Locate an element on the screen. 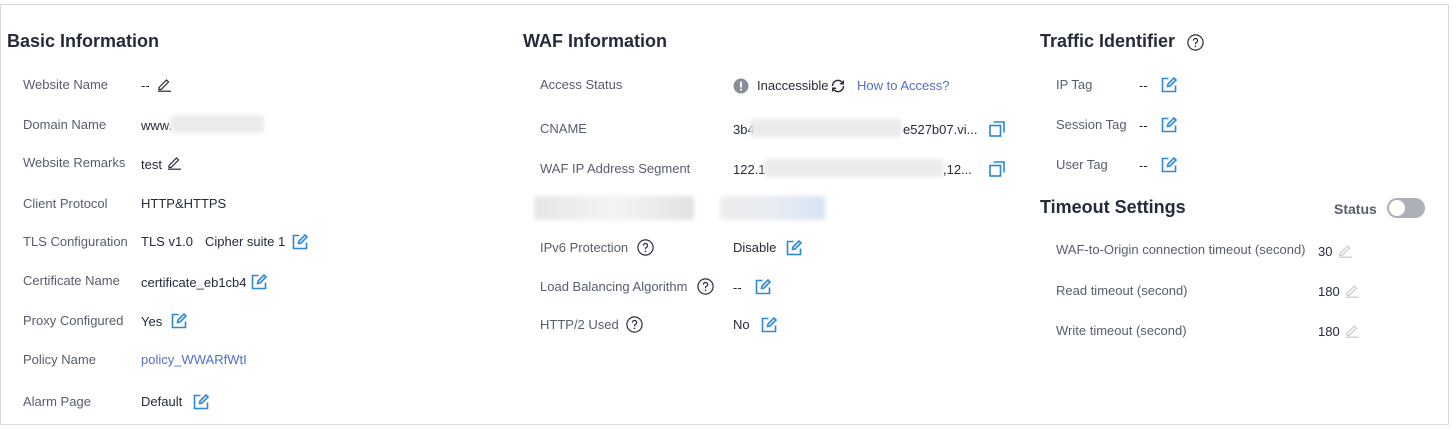 The width and height of the screenshot is (1456, 430). waf-ip-segment-label: WAF IP Address Segment is located at coordinates (615, 168).